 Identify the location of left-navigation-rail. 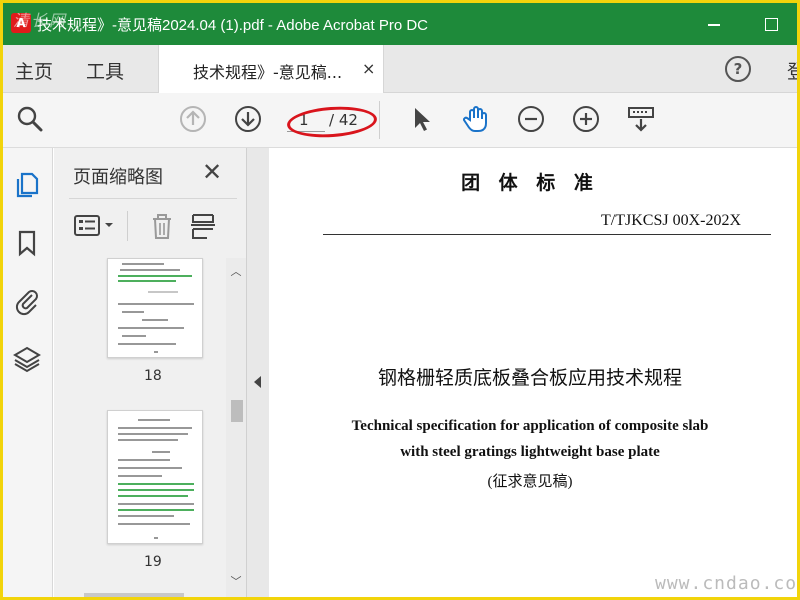
(28, 372).